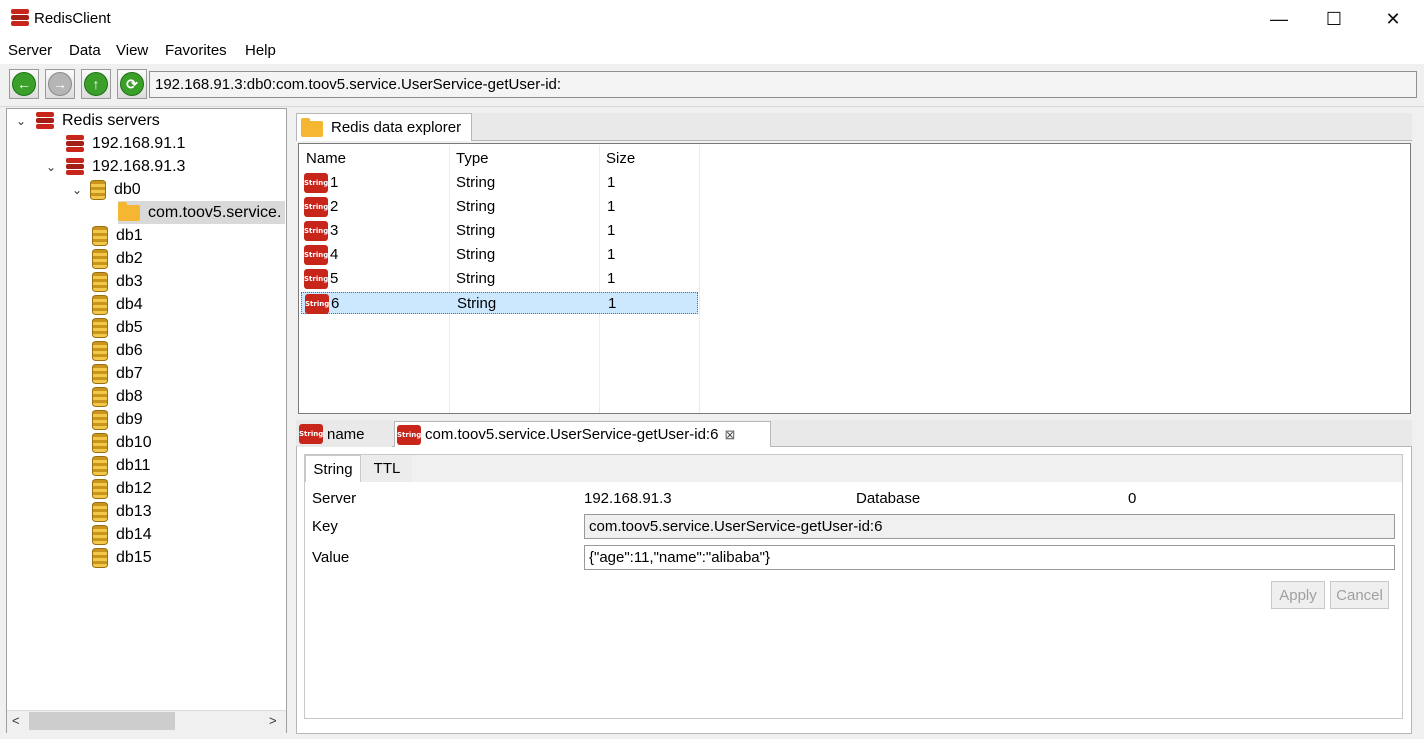 Image resolution: width=1424 pixels, height=739 pixels. I want to click on tree-db-item: db14, so click(122, 534).